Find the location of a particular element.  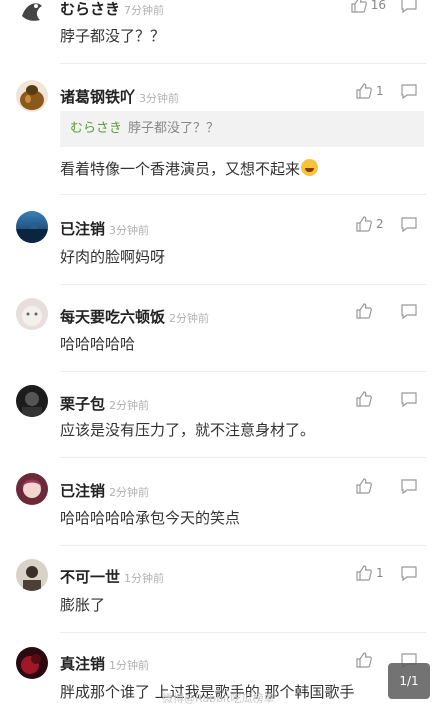

username-text: 栗子包 is located at coordinates (82, 404).